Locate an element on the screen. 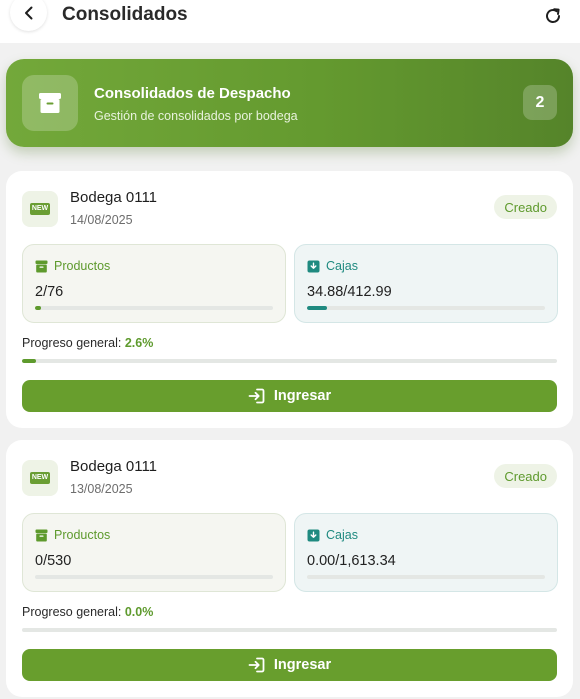  productos-value: 0/530 is located at coordinates (53, 561).